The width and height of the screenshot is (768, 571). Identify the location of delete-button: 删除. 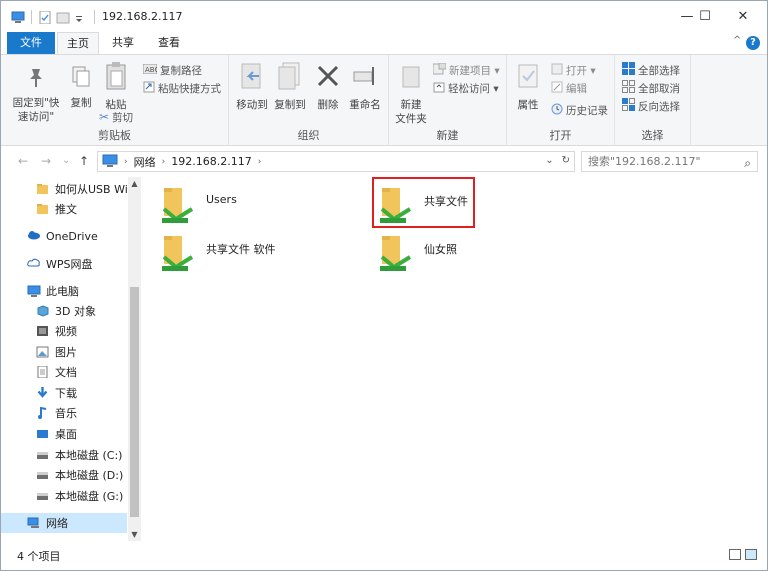
(328, 86).